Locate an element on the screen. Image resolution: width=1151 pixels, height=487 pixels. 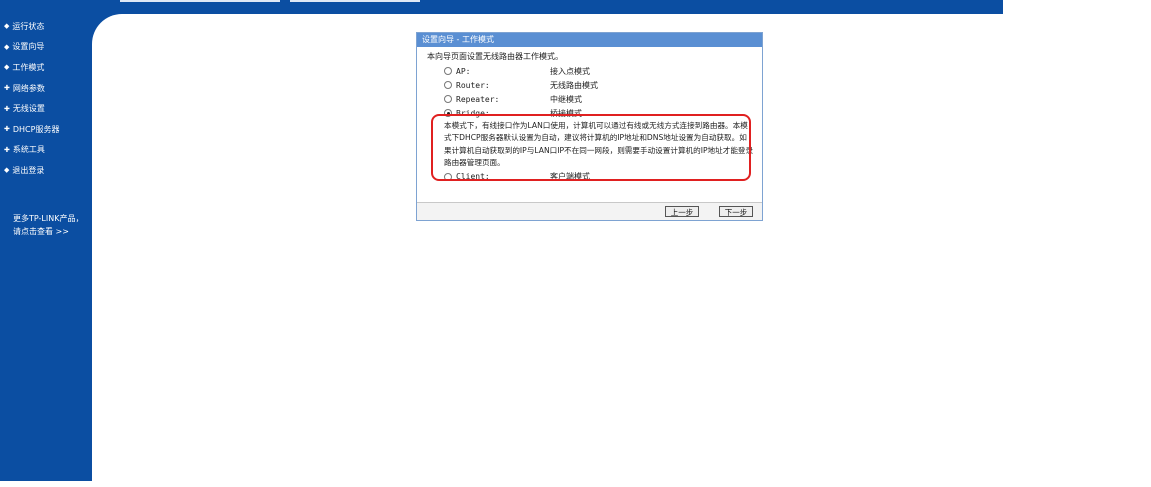
sidebar-item-label: 网络参数 is located at coordinates (28, 88).